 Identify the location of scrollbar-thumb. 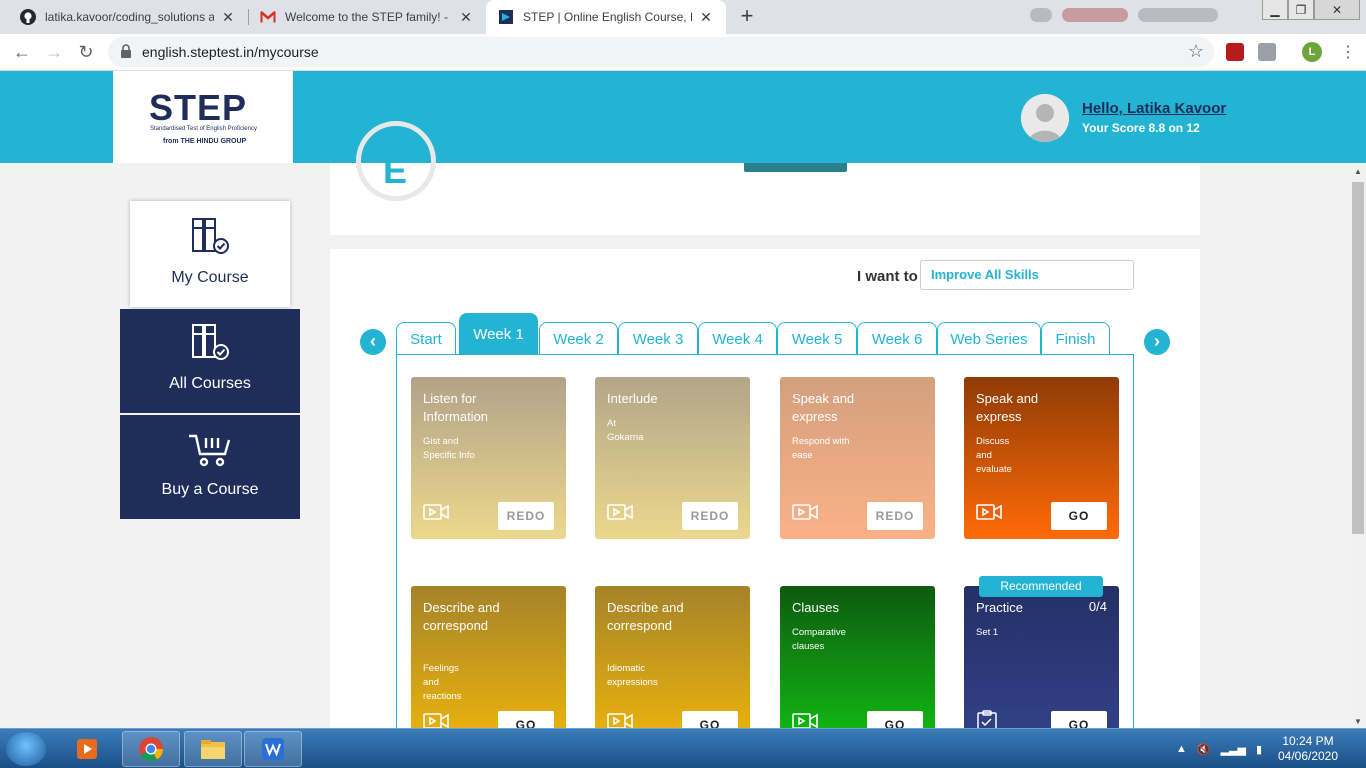
(1358, 358).